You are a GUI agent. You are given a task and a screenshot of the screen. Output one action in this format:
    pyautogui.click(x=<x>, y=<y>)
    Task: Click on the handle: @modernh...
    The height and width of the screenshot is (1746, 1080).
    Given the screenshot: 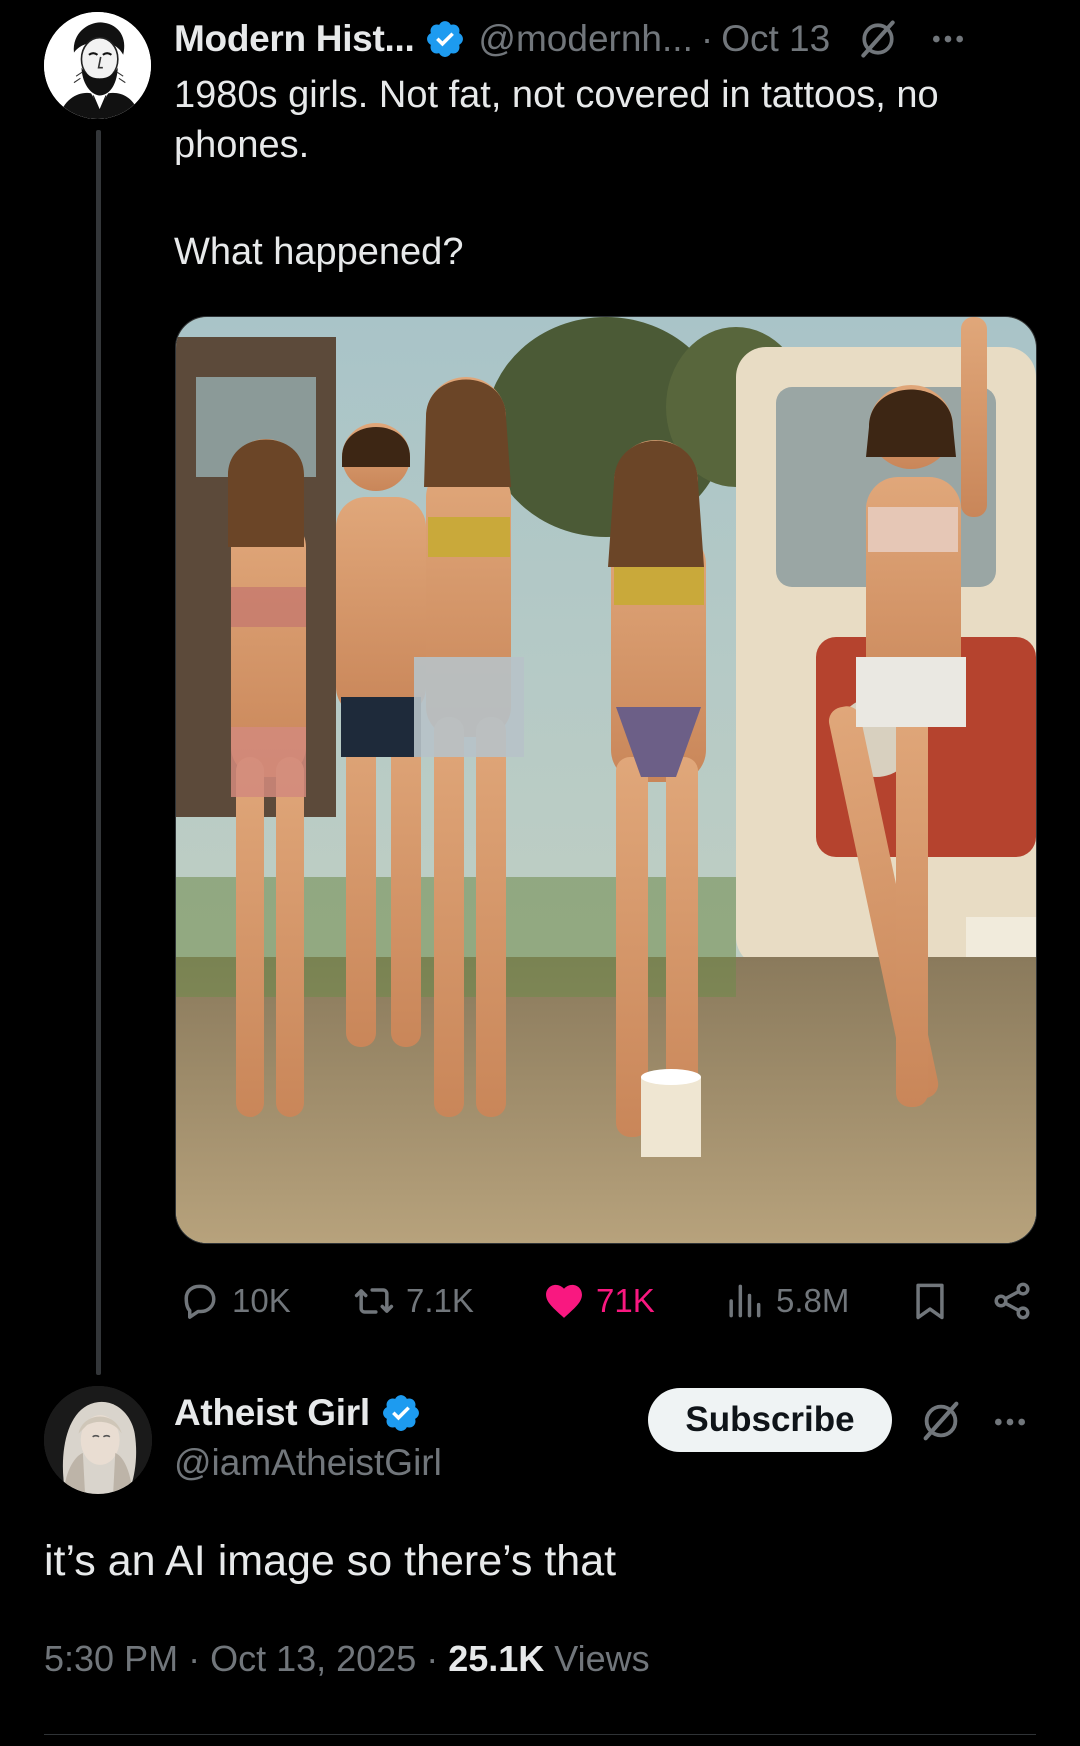 What is the action you would take?
    pyautogui.click(x=585, y=39)
    